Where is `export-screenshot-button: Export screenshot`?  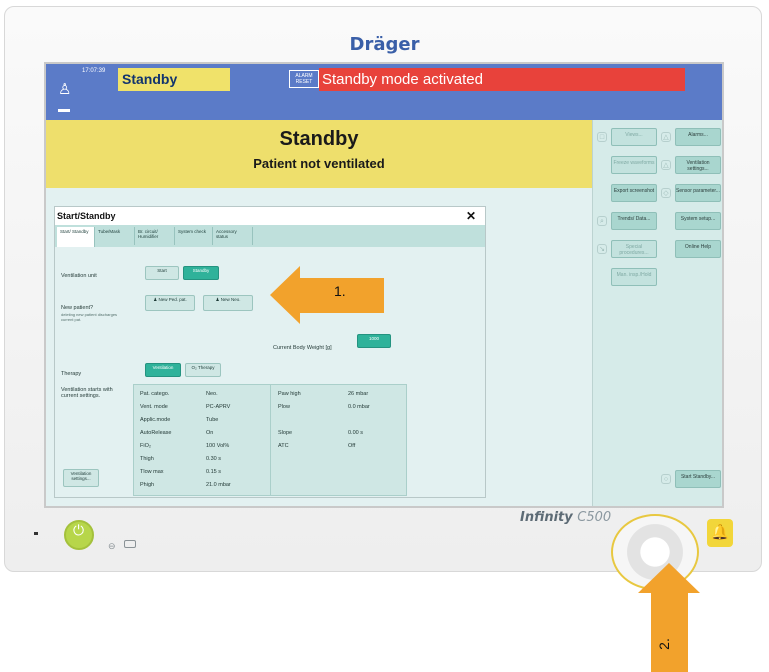
export-screenshot-button: Export screenshot is located at coordinates (634, 193).